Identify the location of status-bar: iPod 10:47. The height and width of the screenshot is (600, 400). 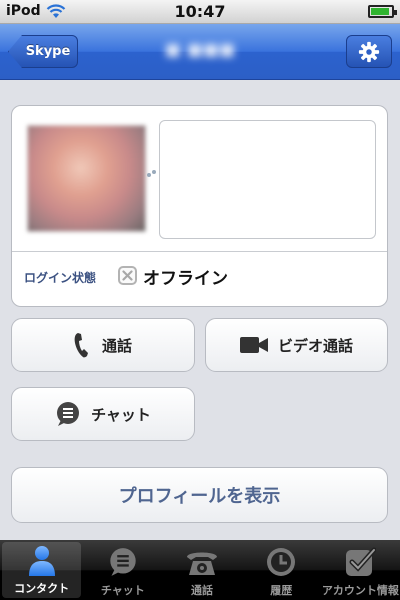
(200, 12).